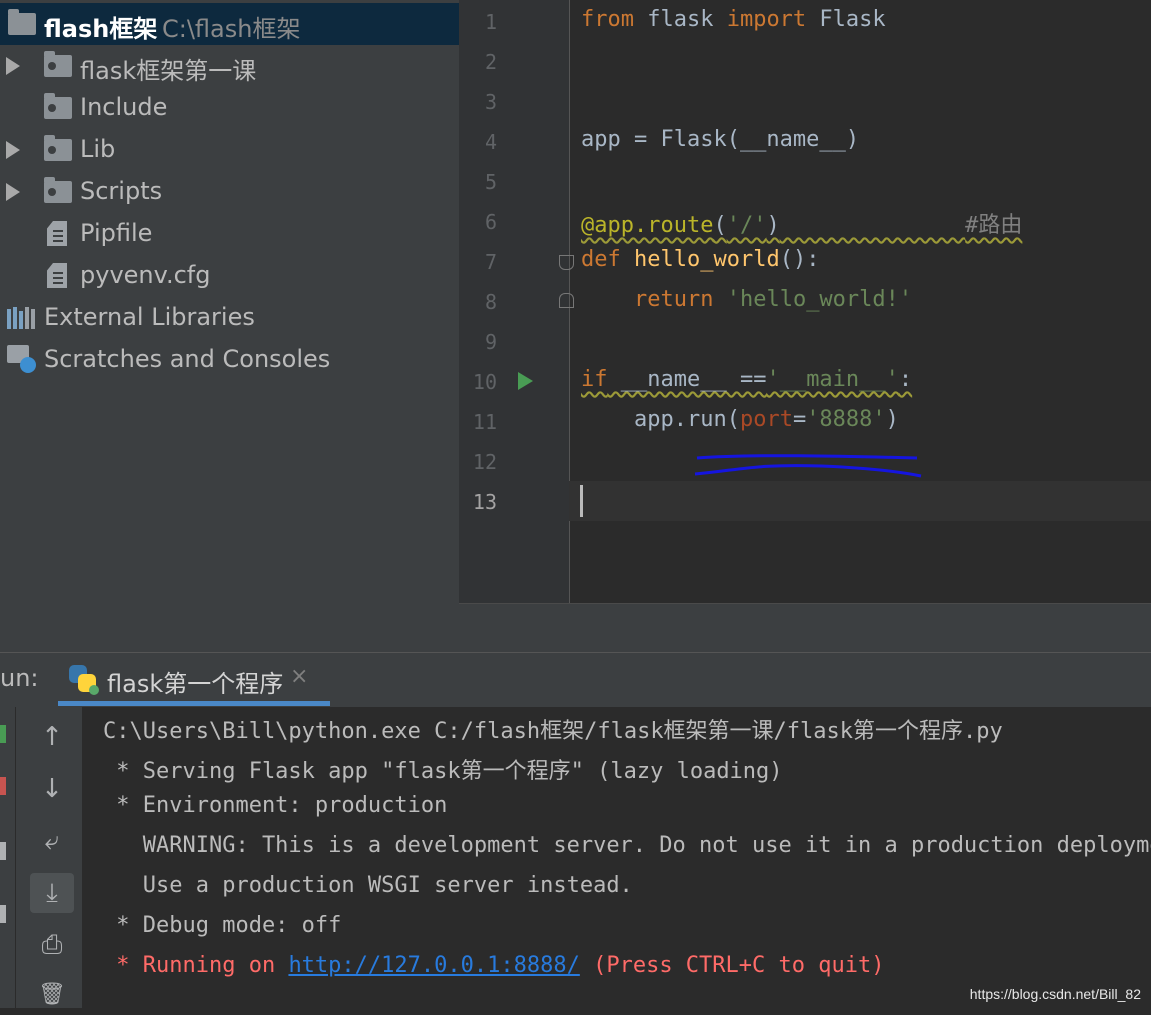 This screenshot has height=1015, width=1151. What do you see at coordinates (490, 222) in the screenshot?
I see `line-number: 6` at bounding box center [490, 222].